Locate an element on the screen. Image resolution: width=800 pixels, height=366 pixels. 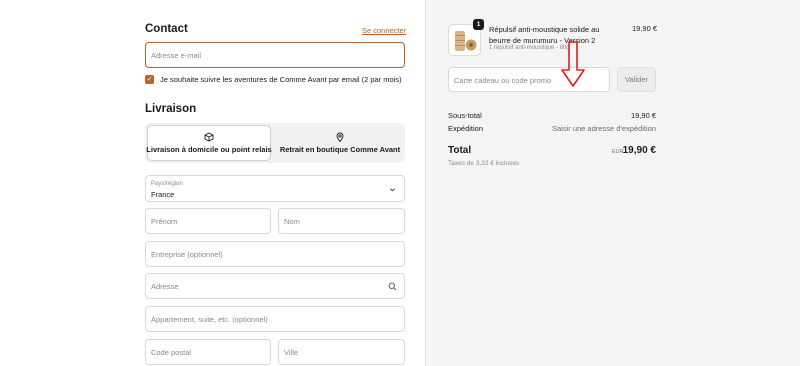
login-link: Se connecter is located at coordinates (384, 30).